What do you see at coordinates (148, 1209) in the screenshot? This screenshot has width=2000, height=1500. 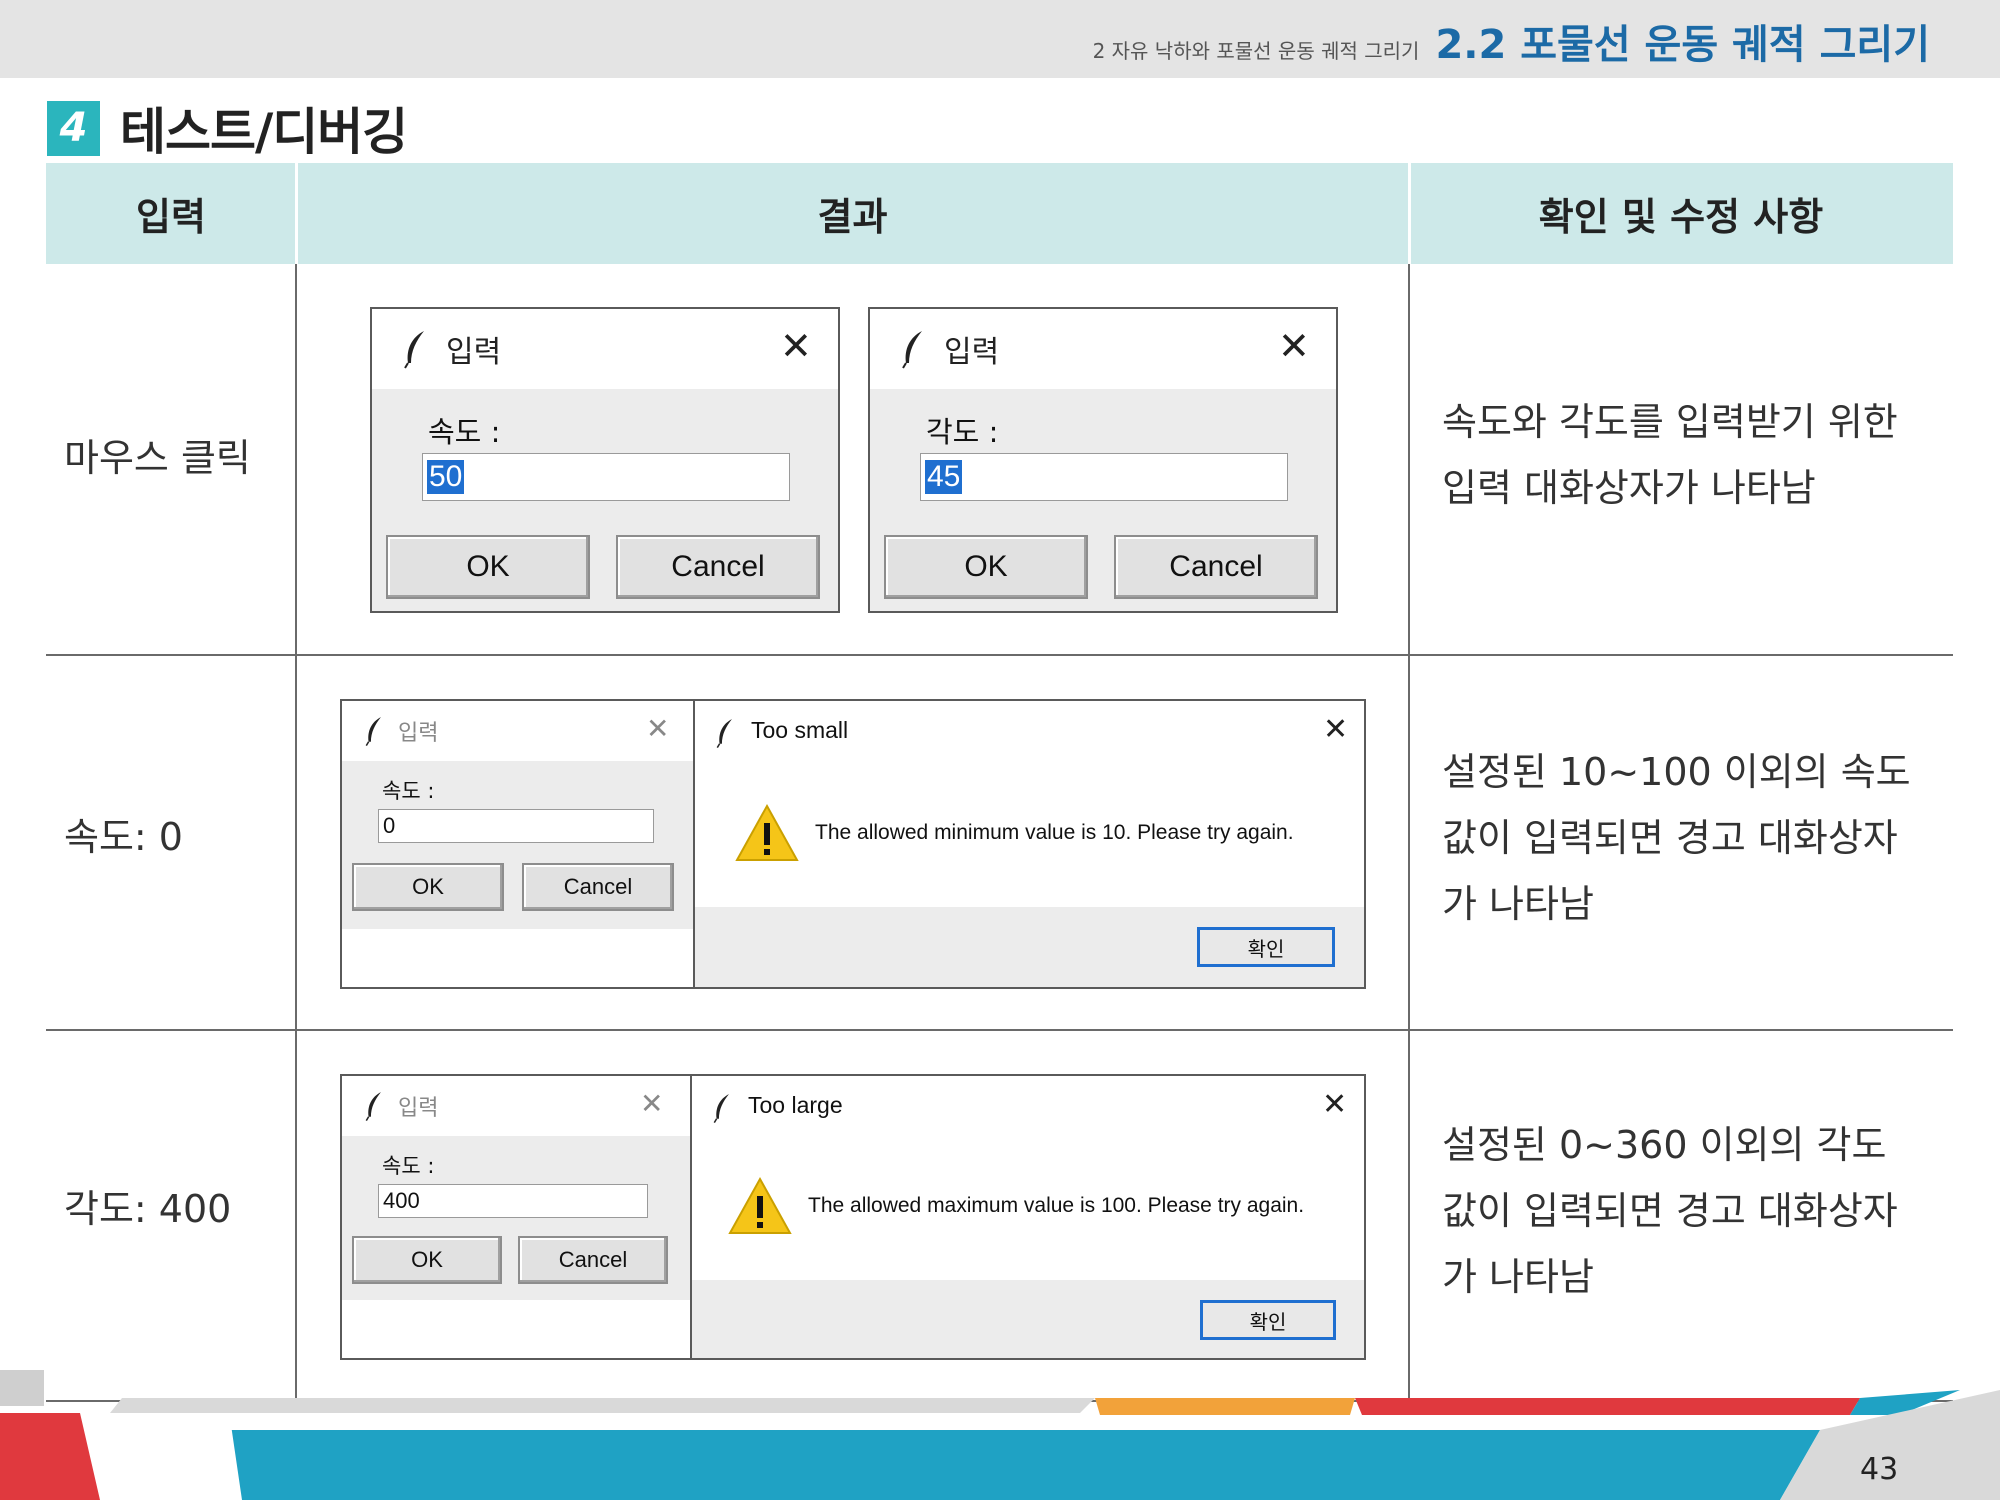 I see `row-input: 각도: 400` at bounding box center [148, 1209].